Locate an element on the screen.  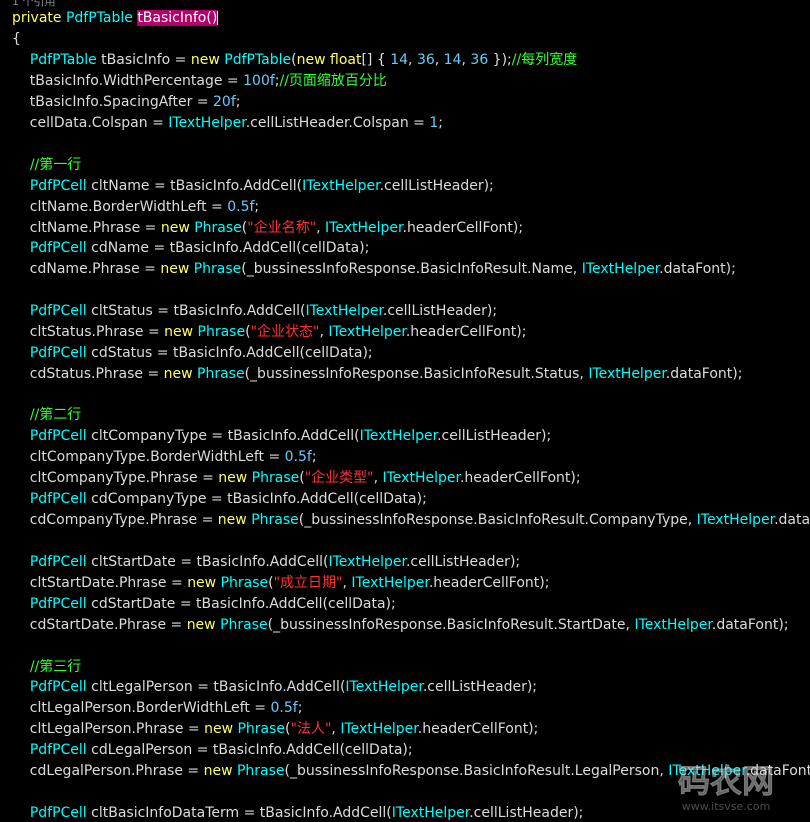
code-line: //第三行 is located at coordinates (46, 667).